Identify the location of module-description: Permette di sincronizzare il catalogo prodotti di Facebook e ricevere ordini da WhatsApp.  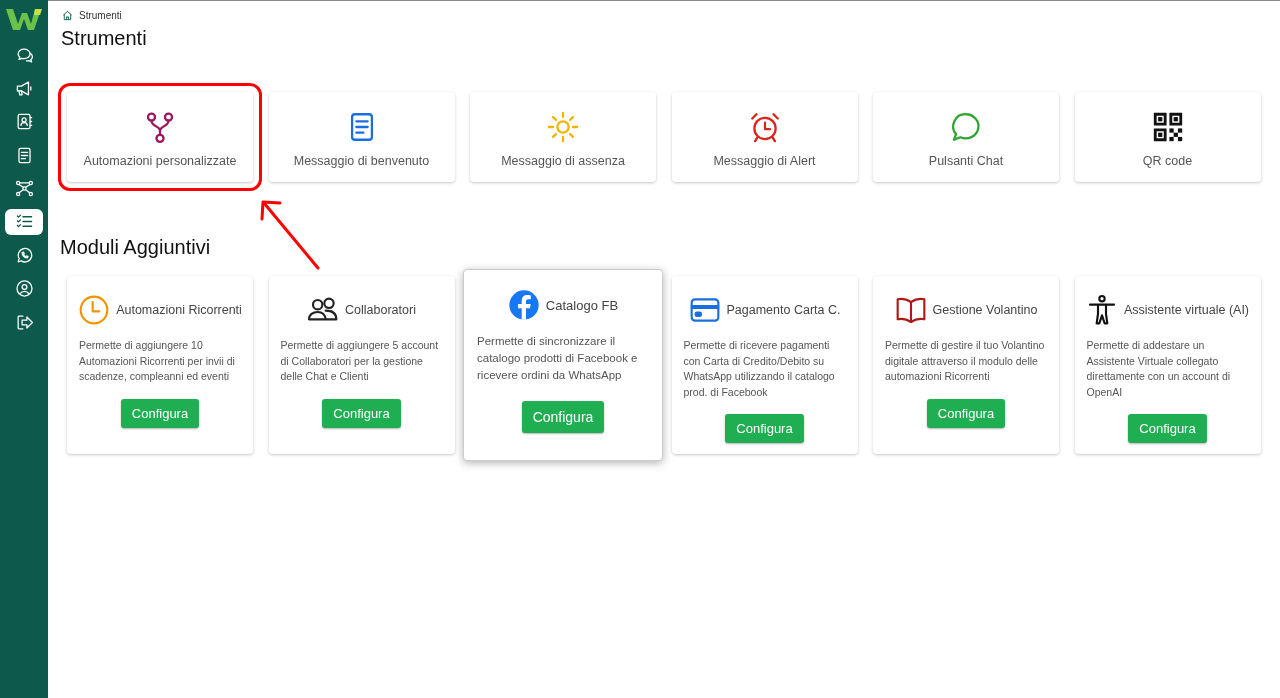
(558, 358).